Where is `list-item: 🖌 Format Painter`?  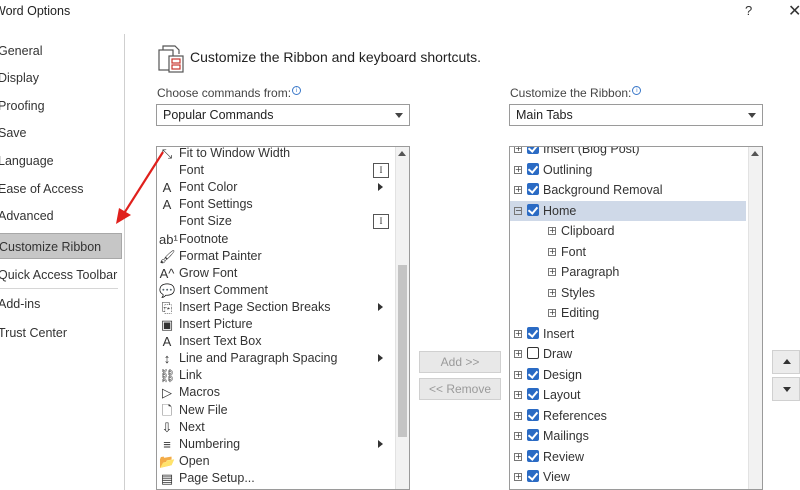
list-item: 🖌 Format Painter is located at coordinates (277, 256).